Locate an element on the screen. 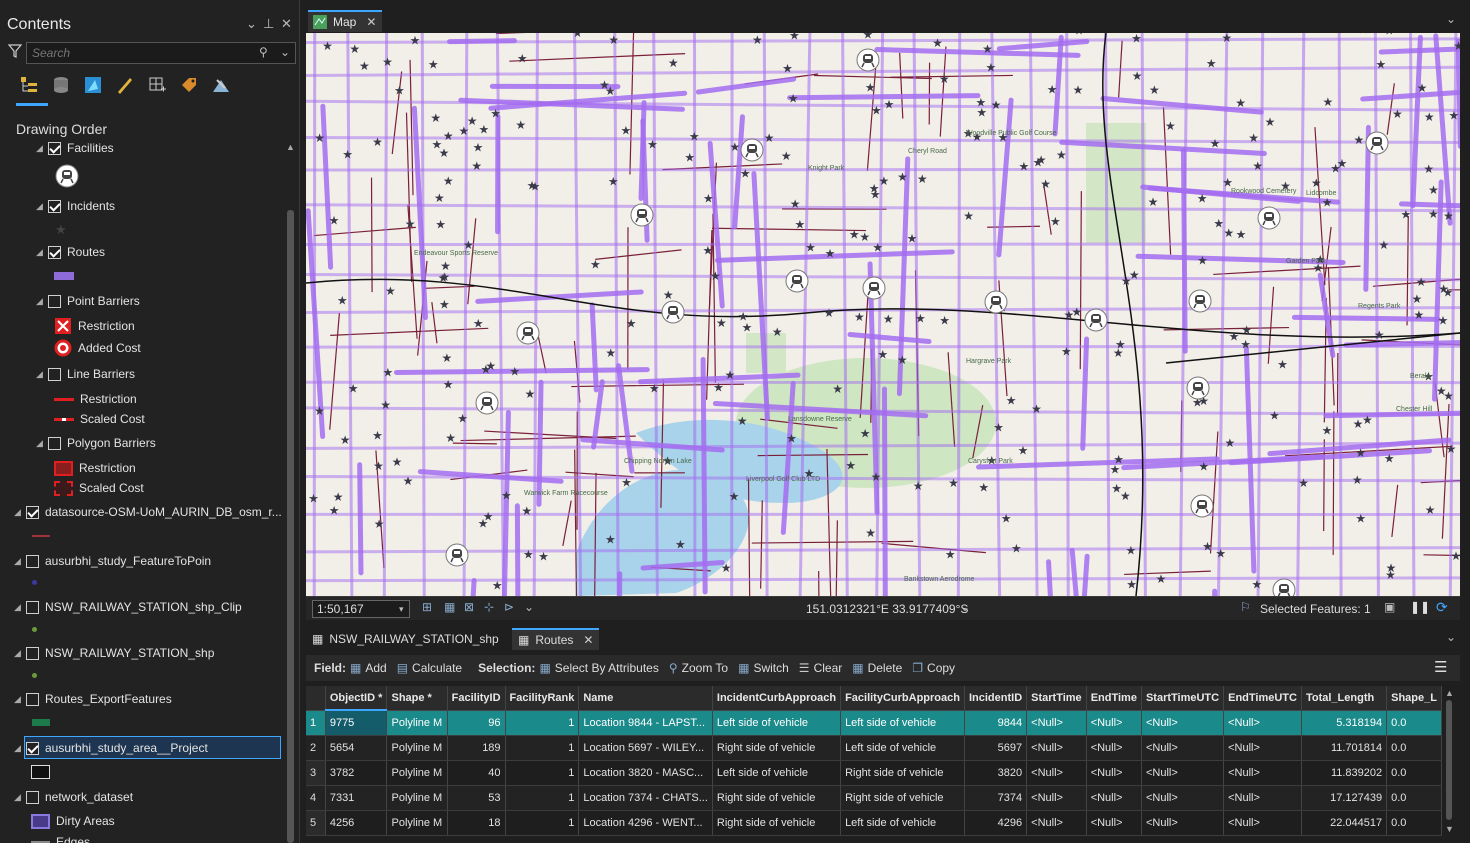  list-by-drawing-order-icon is located at coordinates (29, 85).